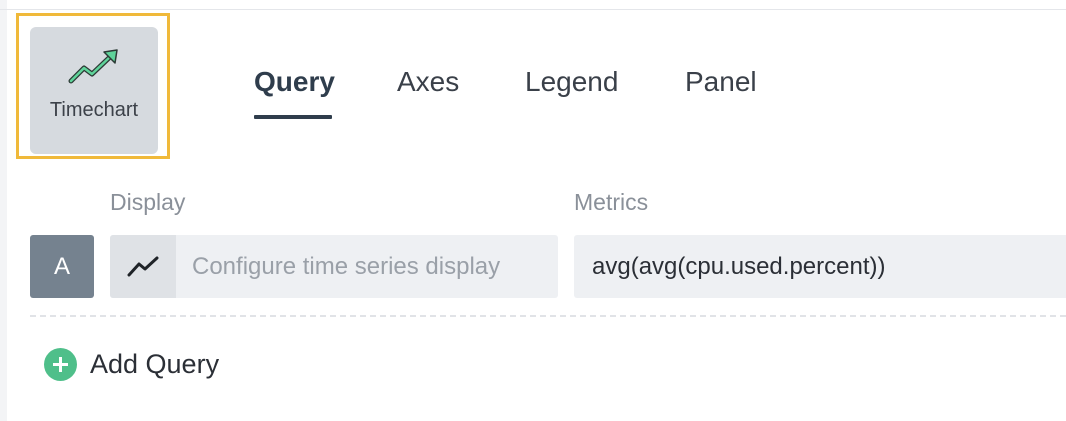 The image size is (1066, 421). I want to click on display-config-field: Configure time series display, so click(334, 266).